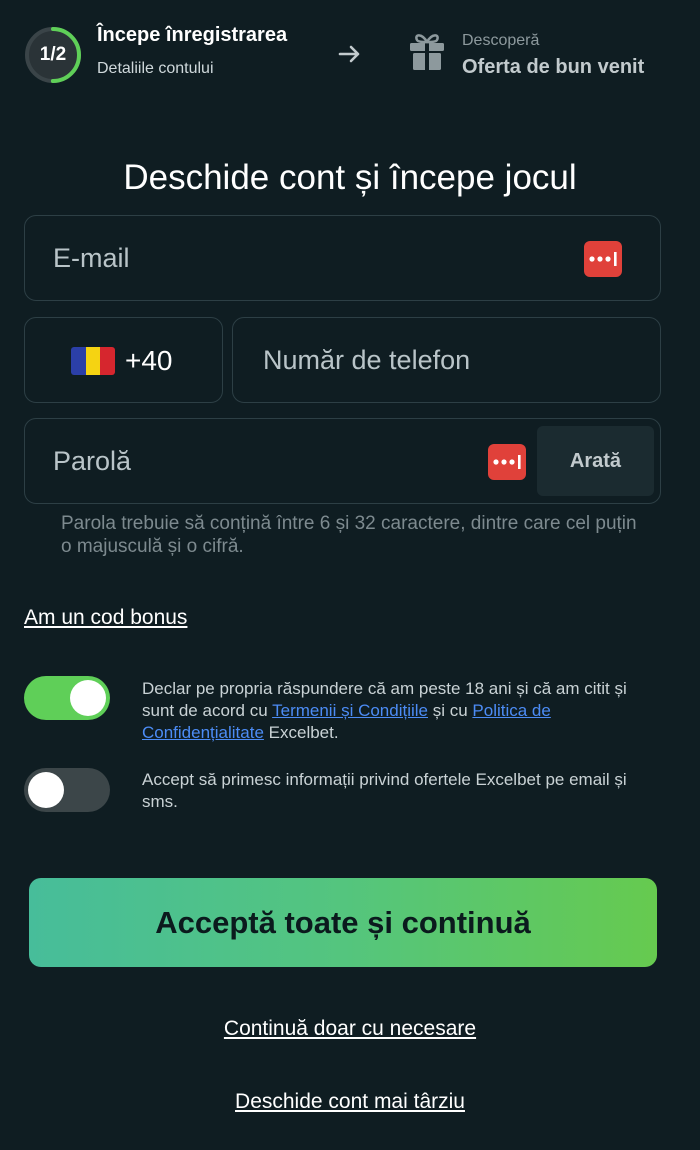 The height and width of the screenshot is (1150, 700). I want to click on dial-code: +40, so click(149, 360).